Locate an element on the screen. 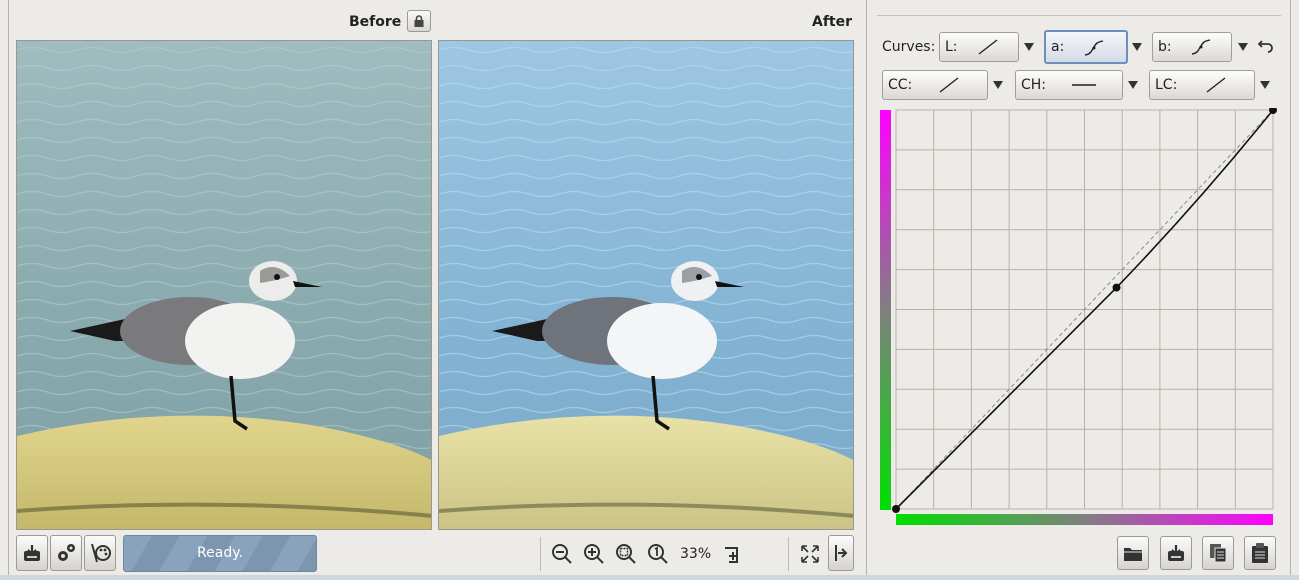  window-bottom-edge is located at coordinates (649, 577).